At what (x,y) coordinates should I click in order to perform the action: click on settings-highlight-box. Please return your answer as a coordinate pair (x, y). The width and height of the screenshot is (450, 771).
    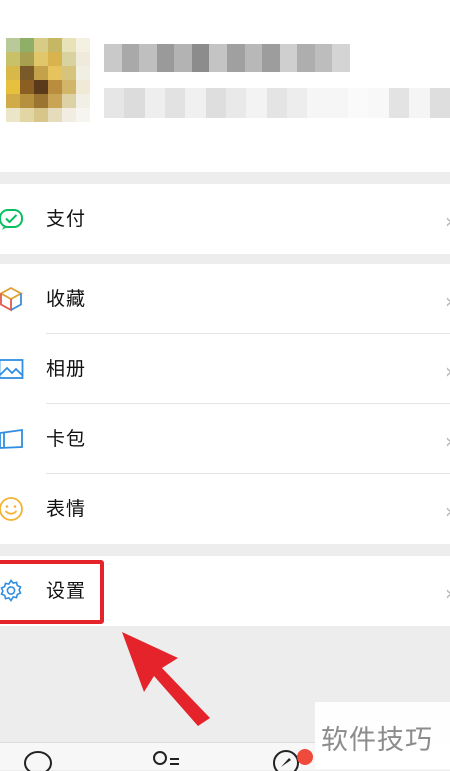
    Looking at the image, I should click on (52, 592).